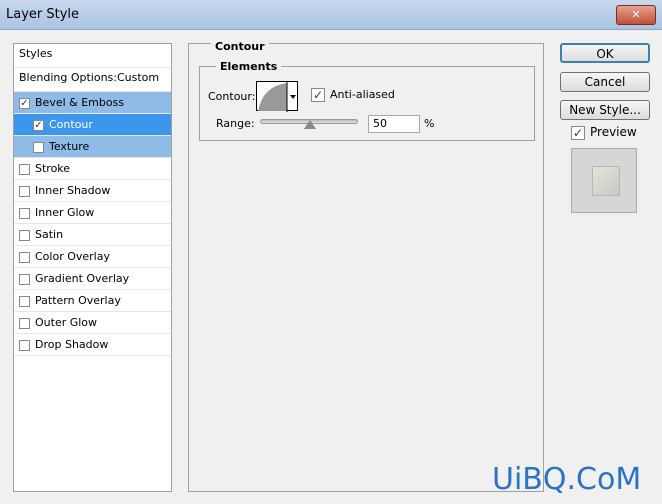 The height and width of the screenshot is (504, 662). I want to click on style-item-texture: Texture, so click(92, 147).